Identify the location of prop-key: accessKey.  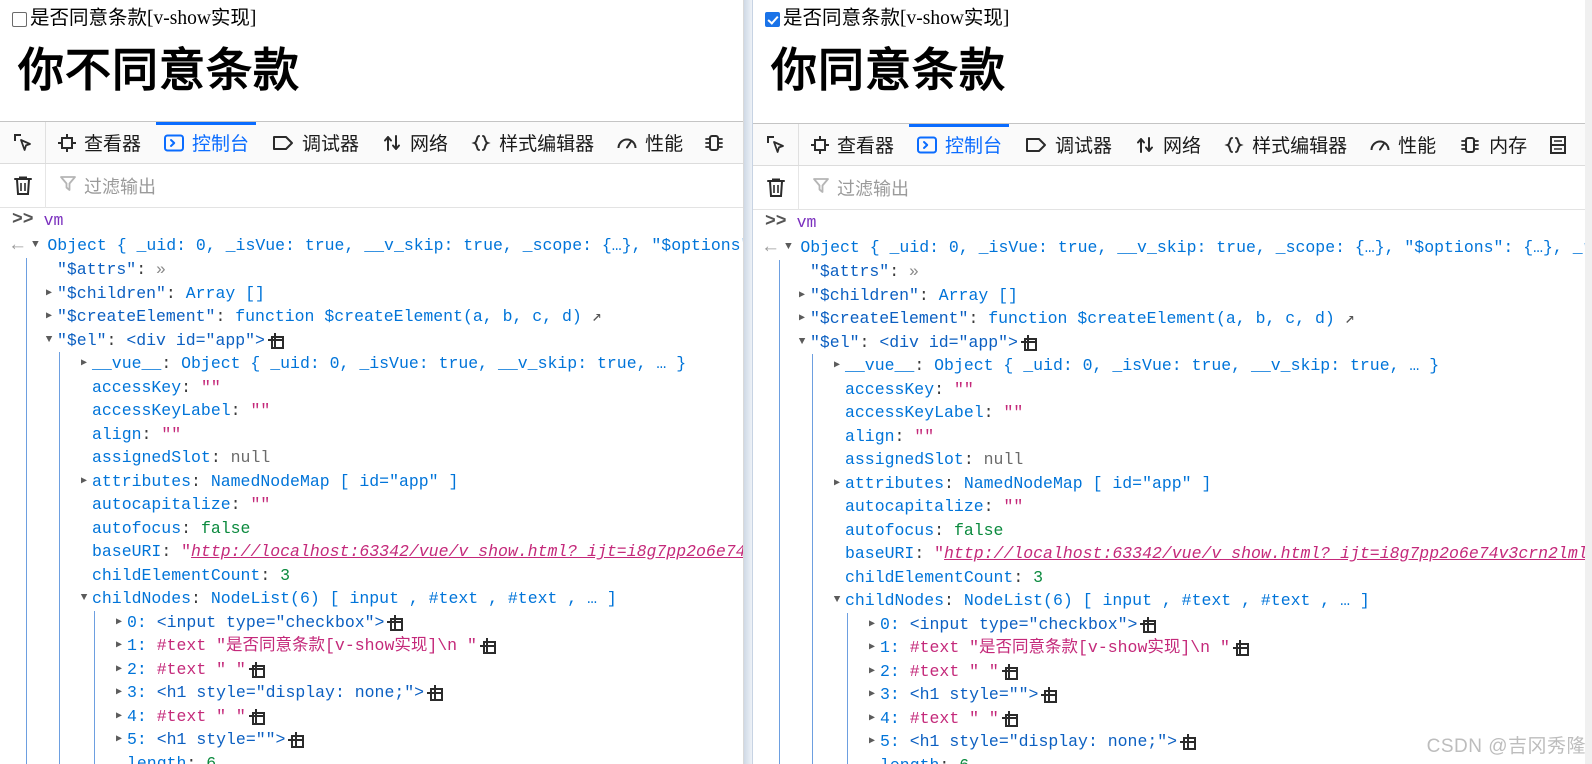
(890, 389).